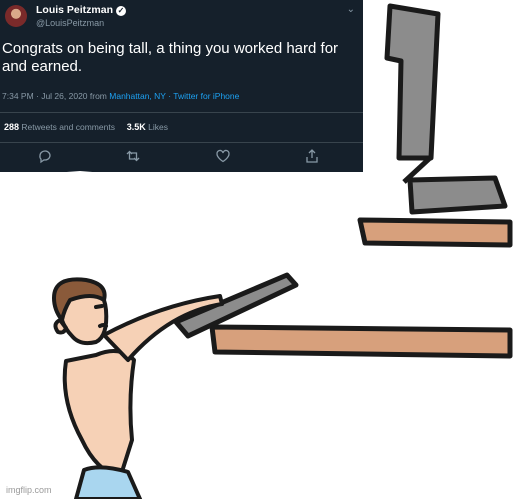 This screenshot has height=499, width=515. What do you see at coordinates (181, 175) in the screenshot?
I see `torn-edge` at bounding box center [181, 175].